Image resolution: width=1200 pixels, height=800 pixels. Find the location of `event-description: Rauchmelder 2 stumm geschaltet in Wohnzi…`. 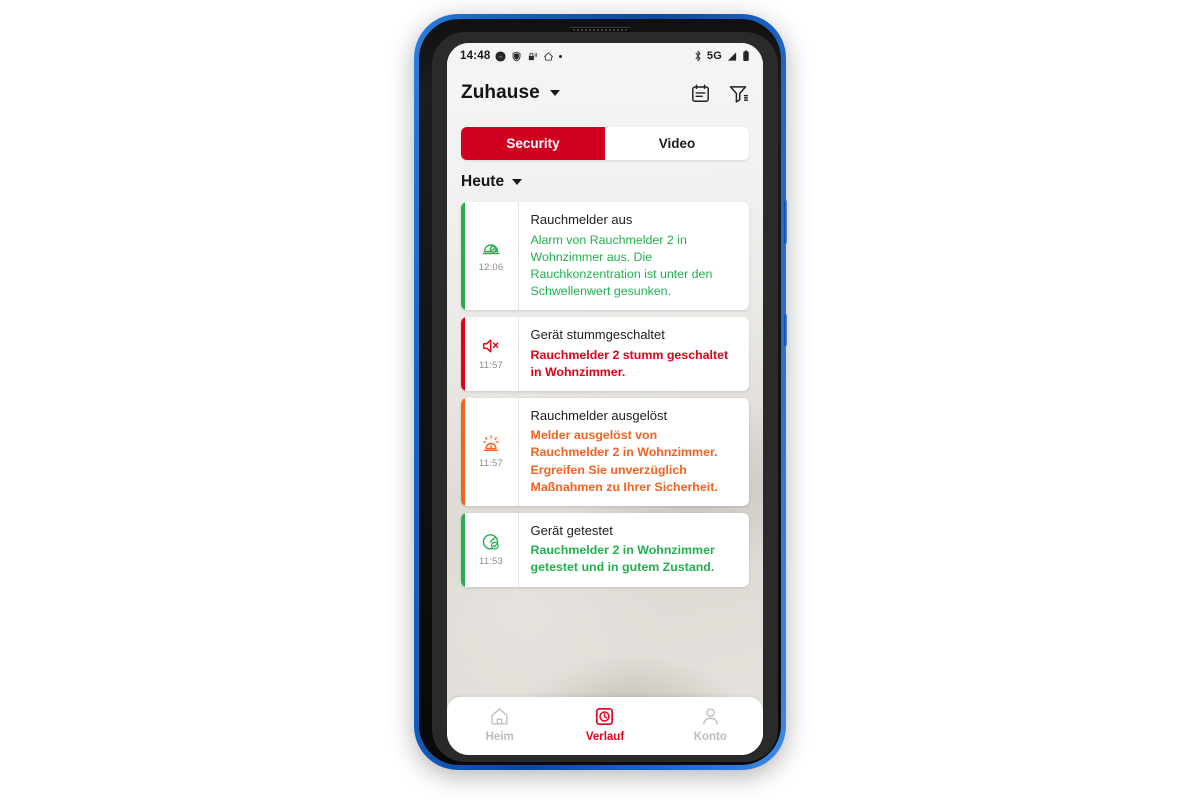

event-description: Rauchmelder 2 stumm geschaltet in Wohnzi… is located at coordinates (629, 363).